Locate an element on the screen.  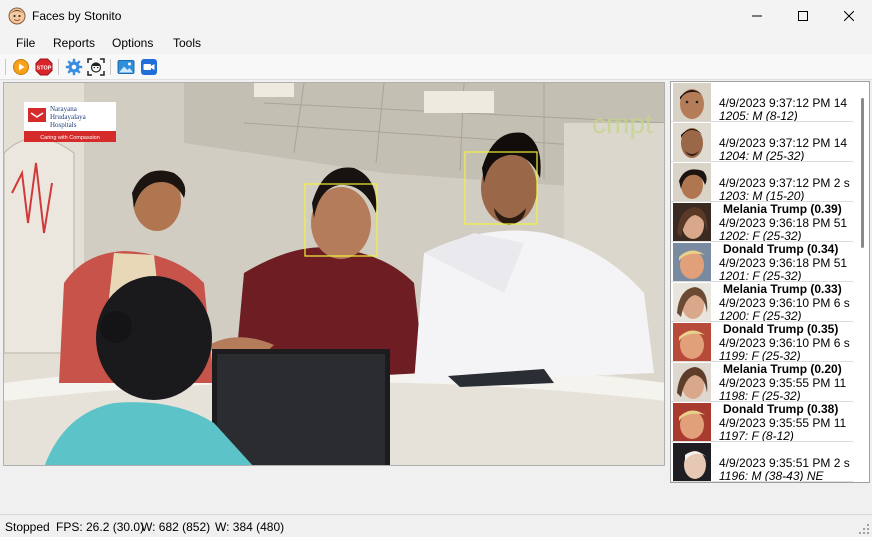
maximize-icon is located at coordinates (803, 16).